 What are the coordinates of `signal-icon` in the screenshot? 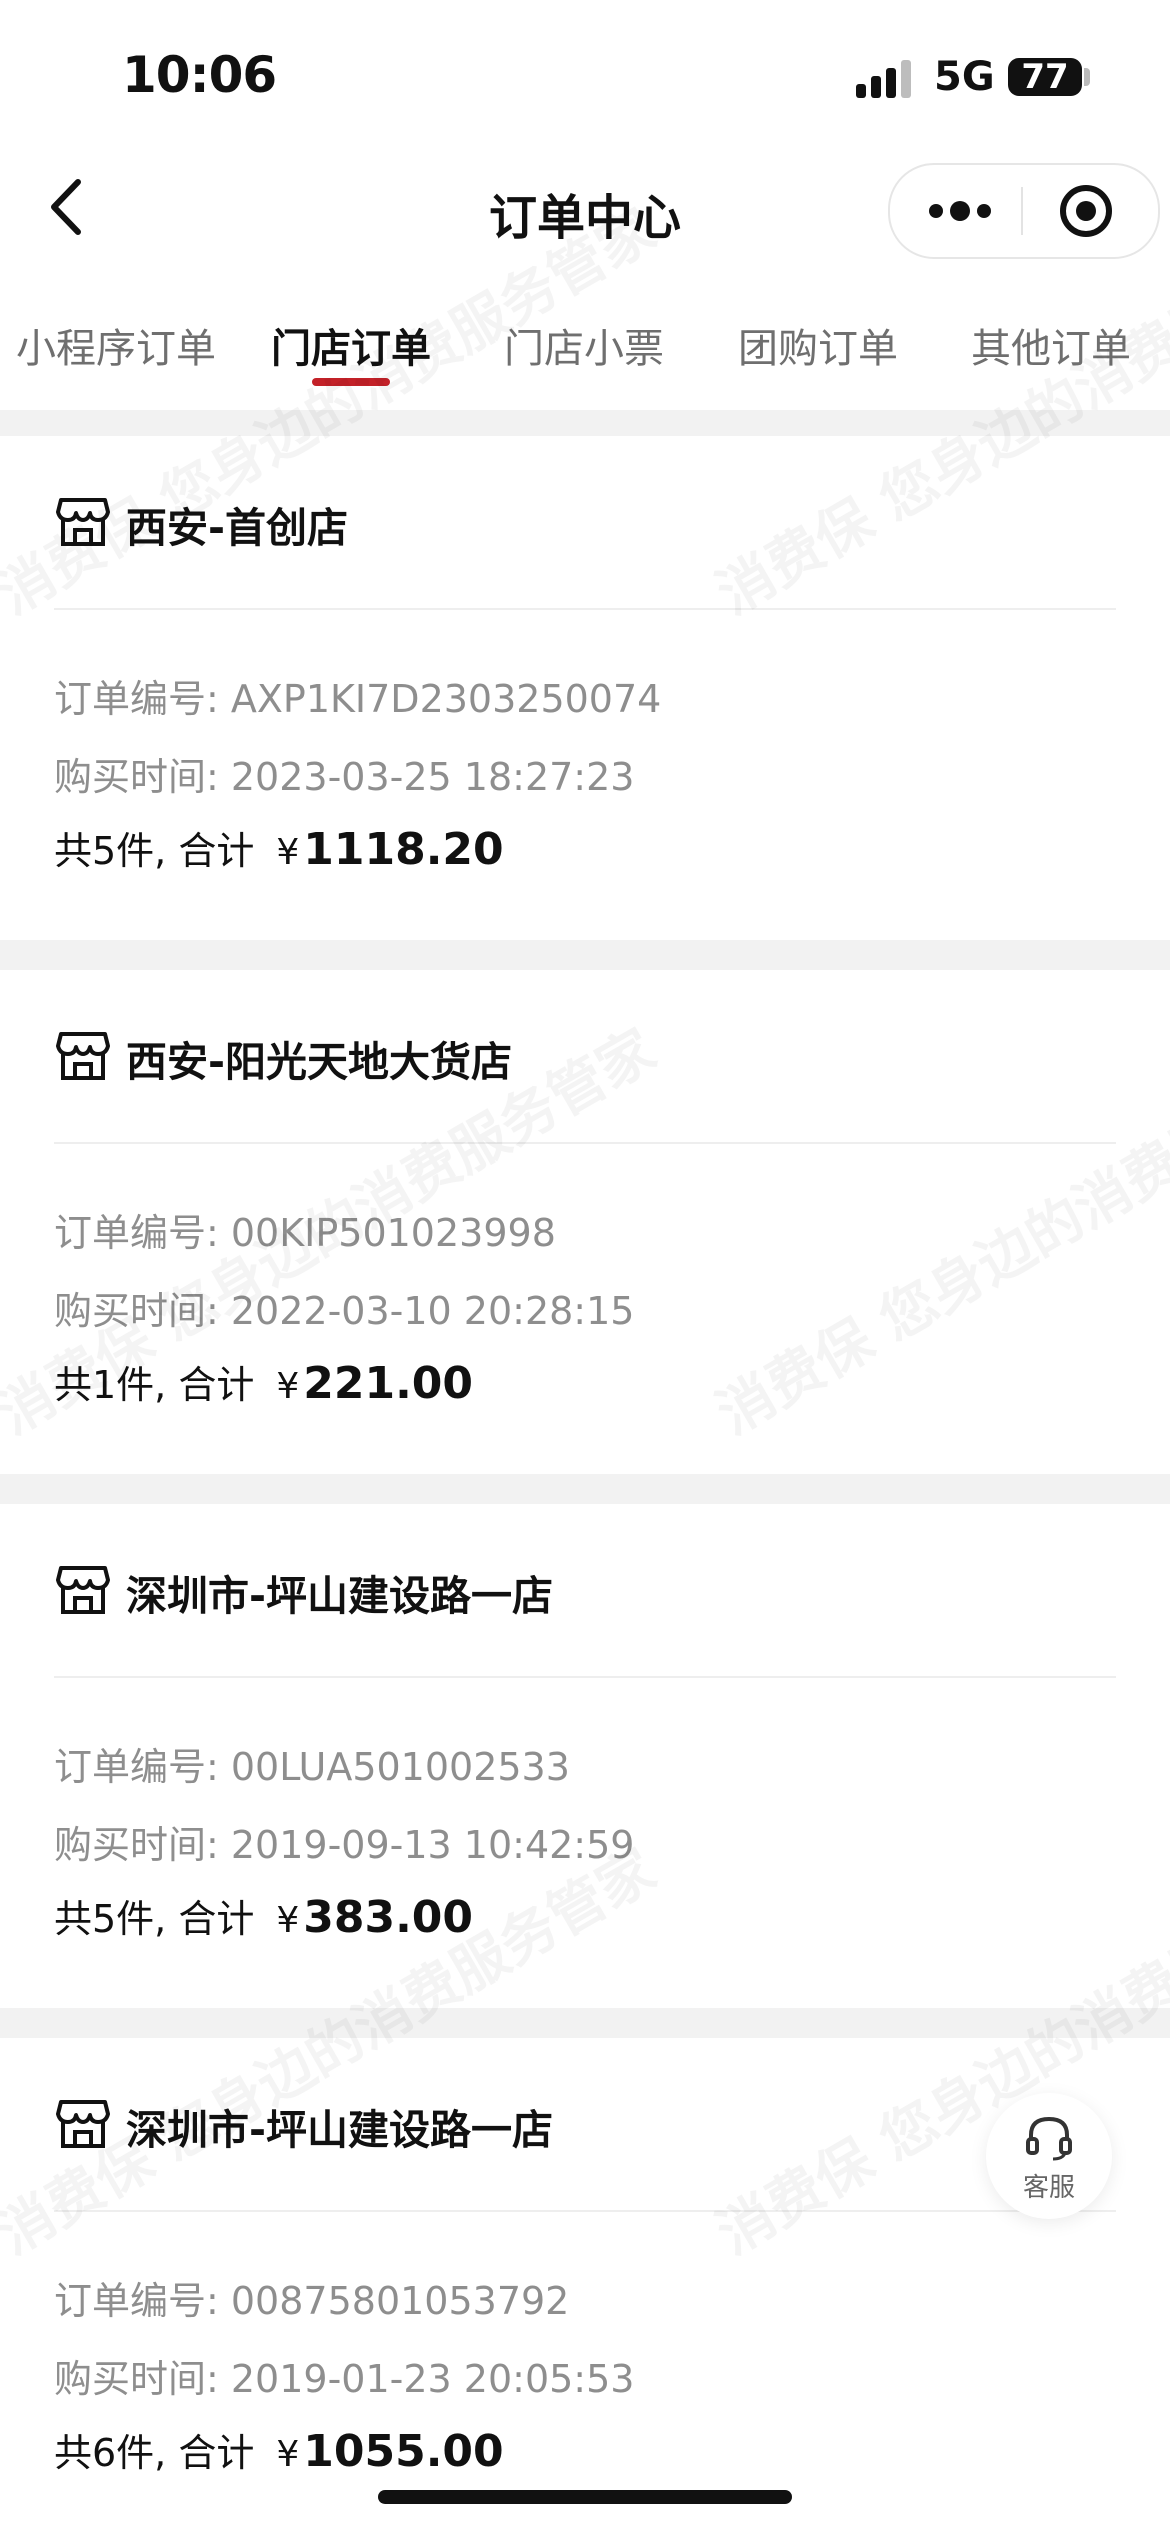 It's located at (885, 78).